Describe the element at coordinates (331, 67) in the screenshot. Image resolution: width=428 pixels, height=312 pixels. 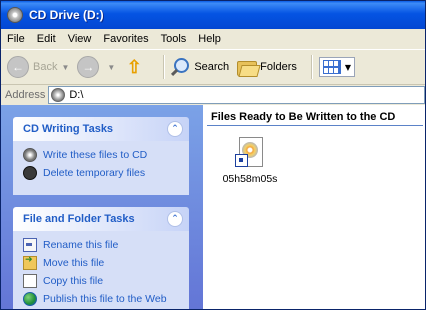
I see `views-icon` at that location.